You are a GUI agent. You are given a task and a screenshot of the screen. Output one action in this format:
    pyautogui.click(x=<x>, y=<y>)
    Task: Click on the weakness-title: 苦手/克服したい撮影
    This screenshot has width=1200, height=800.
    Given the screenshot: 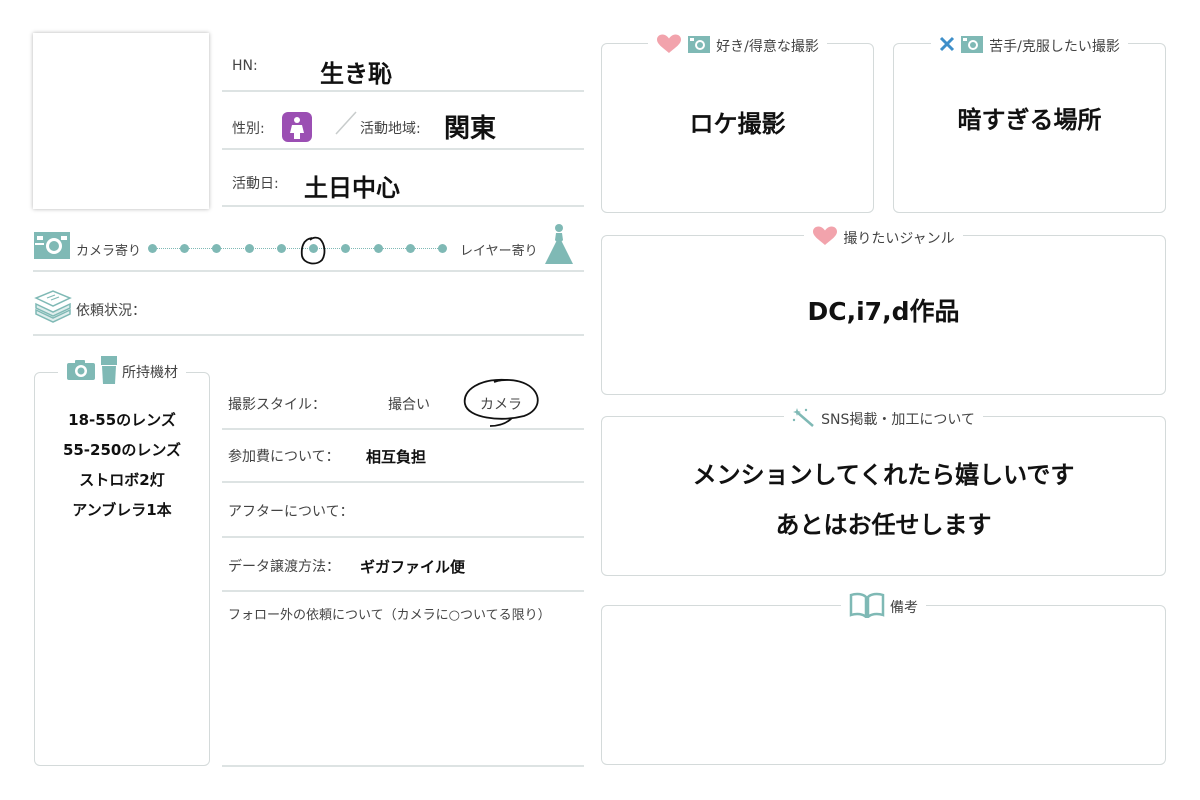 What is the action you would take?
    pyautogui.click(x=1054, y=47)
    